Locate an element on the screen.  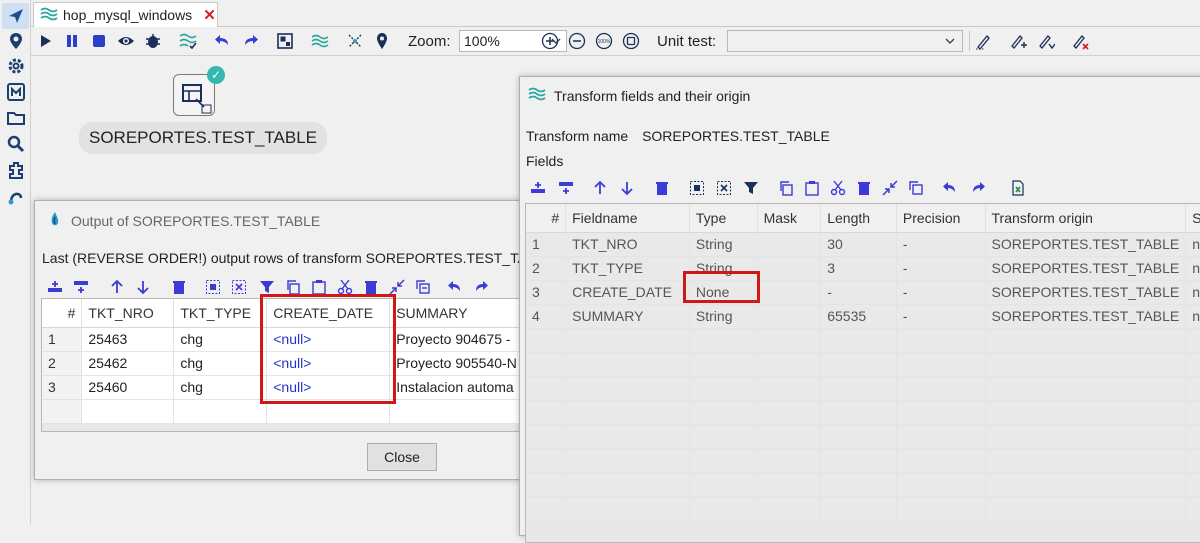
settings-icon is located at coordinates (16, 66).